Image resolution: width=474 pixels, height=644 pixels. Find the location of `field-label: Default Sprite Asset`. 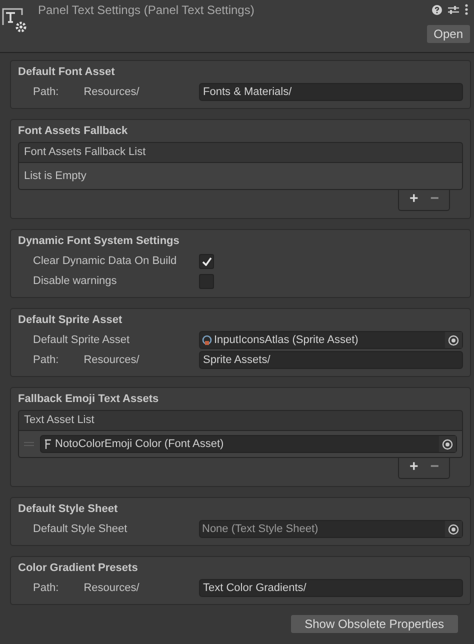

field-label: Default Sprite Asset is located at coordinates (81, 340).